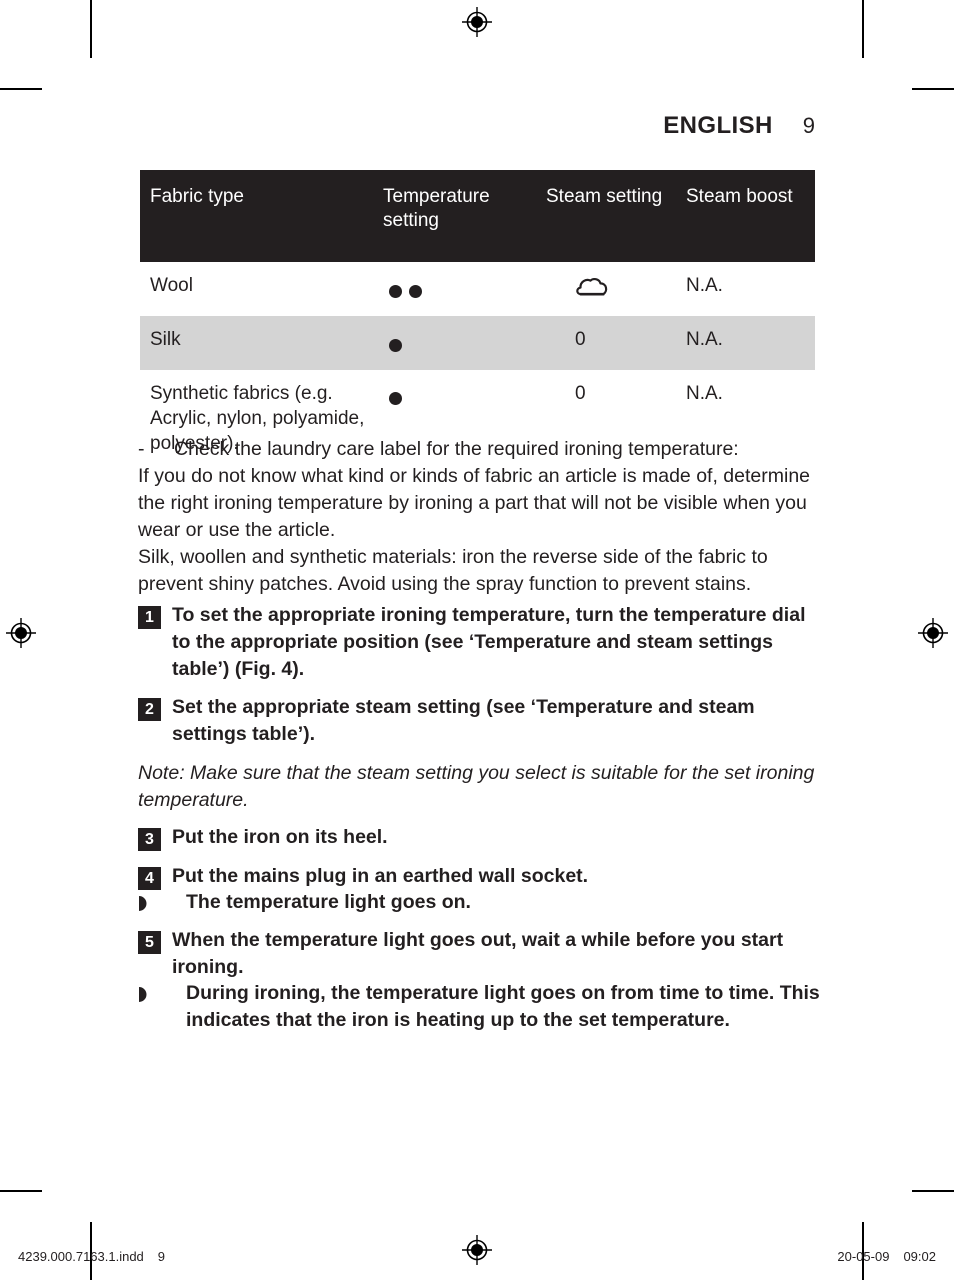 The width and height of the screenshot is (954, 1280). Describe the element at coordinates (149, 709) in the screenshot. I see `step-number-badge: 2` at that location.